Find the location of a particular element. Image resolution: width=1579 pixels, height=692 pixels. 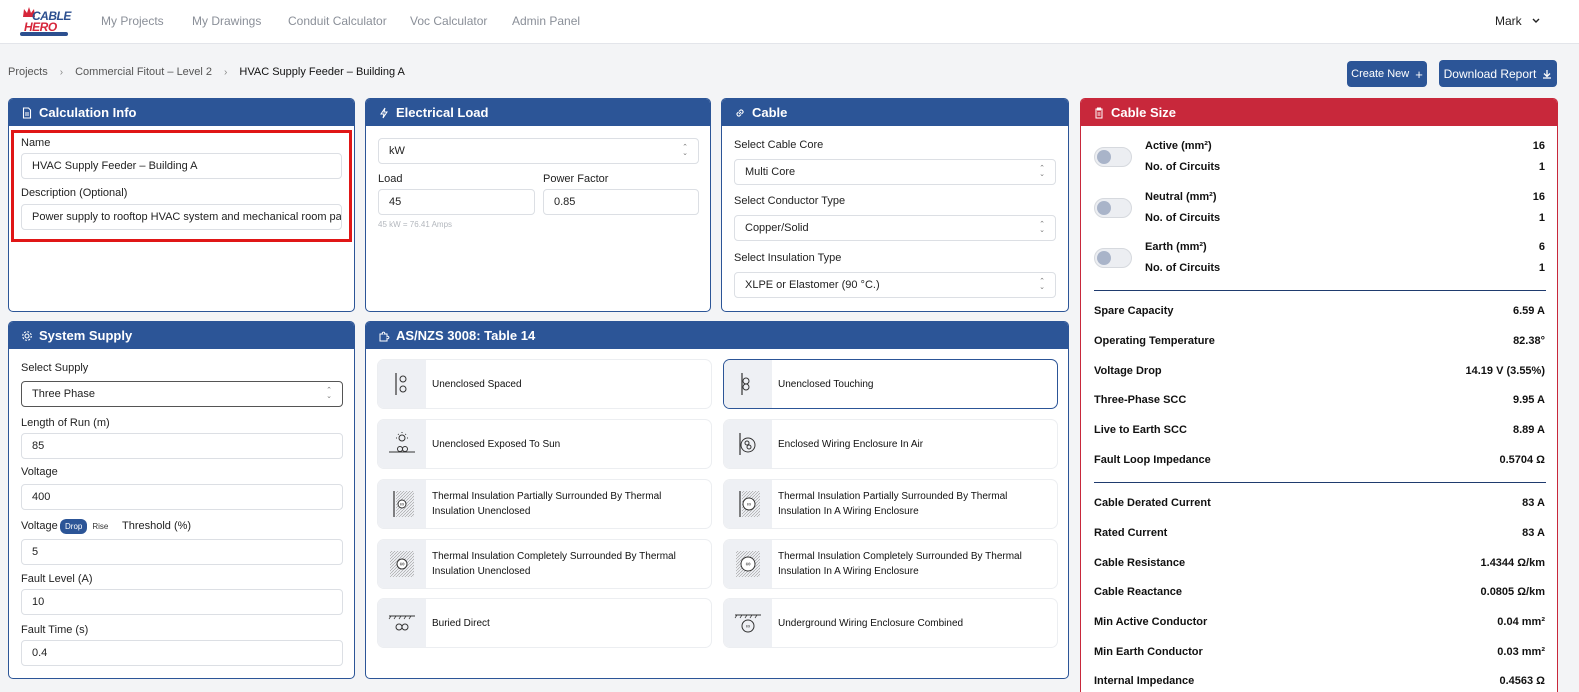

method-label: Enclosed Wiring Enclosure In Air is located at coordinates (851, 444).